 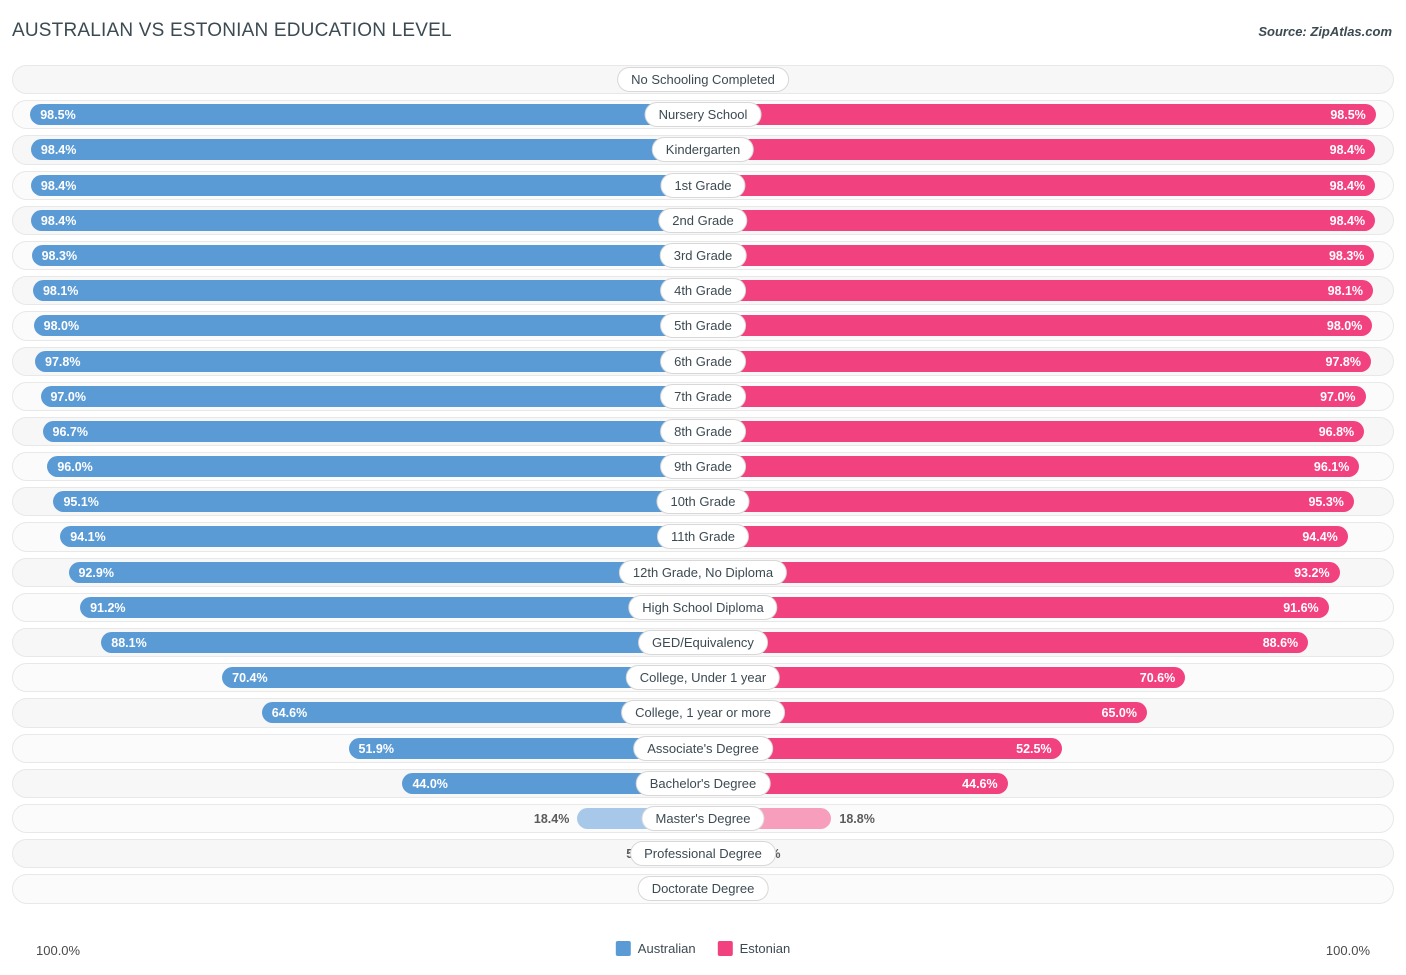 I want to click on value-australian: 70.4%, so click(x=250, y=678).